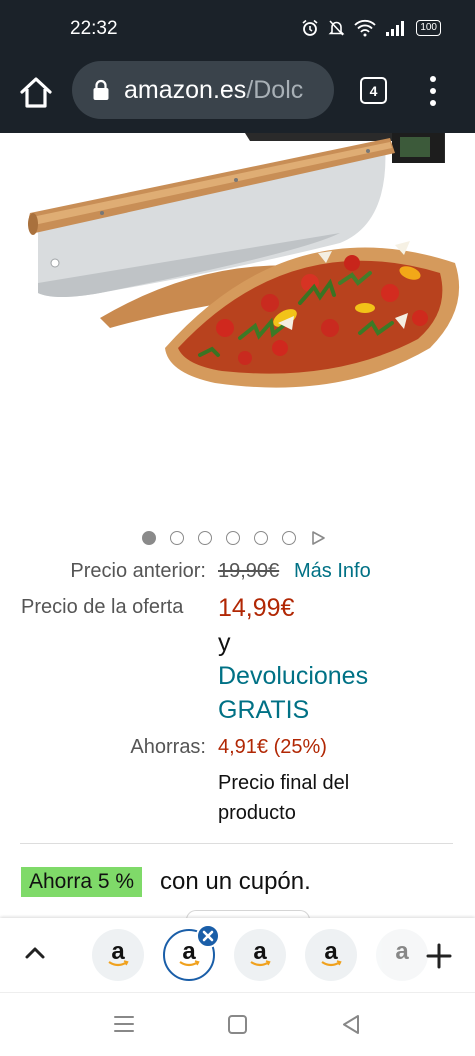 Image resolution: width=475 pixels, height=1056 pixels. What do you see at coordinates (275, 89) in the screenshot?
I see `url-path: /Dolc` at bounding box center [275, 89].